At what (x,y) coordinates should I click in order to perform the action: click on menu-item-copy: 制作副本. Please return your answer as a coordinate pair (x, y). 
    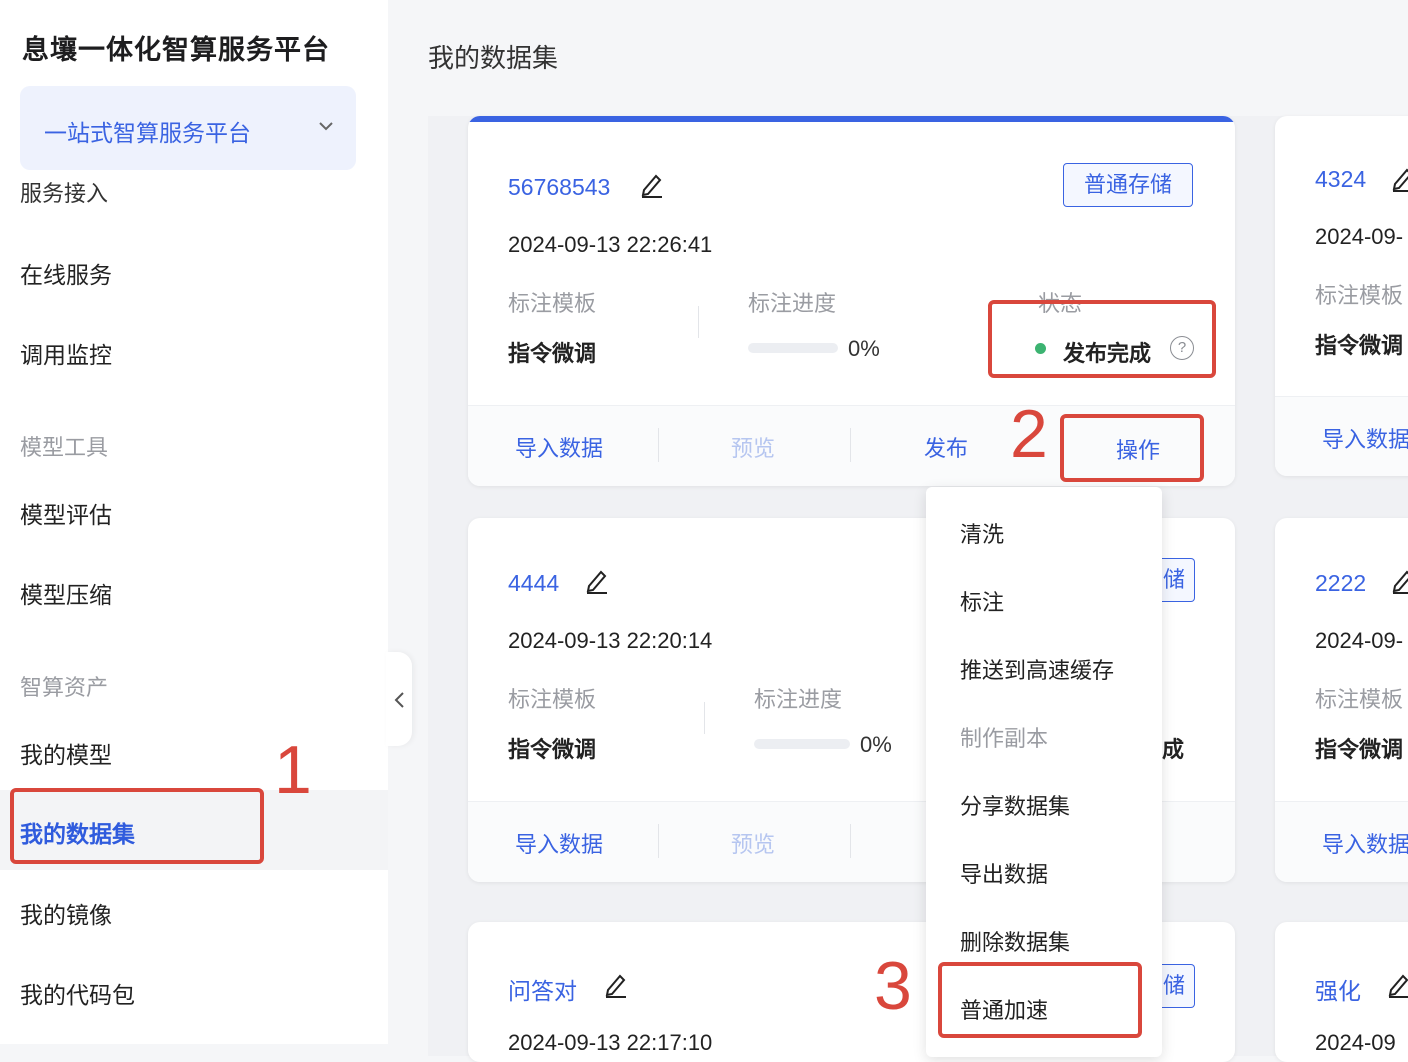
    Looking at the image, I should click on (1004, 737).